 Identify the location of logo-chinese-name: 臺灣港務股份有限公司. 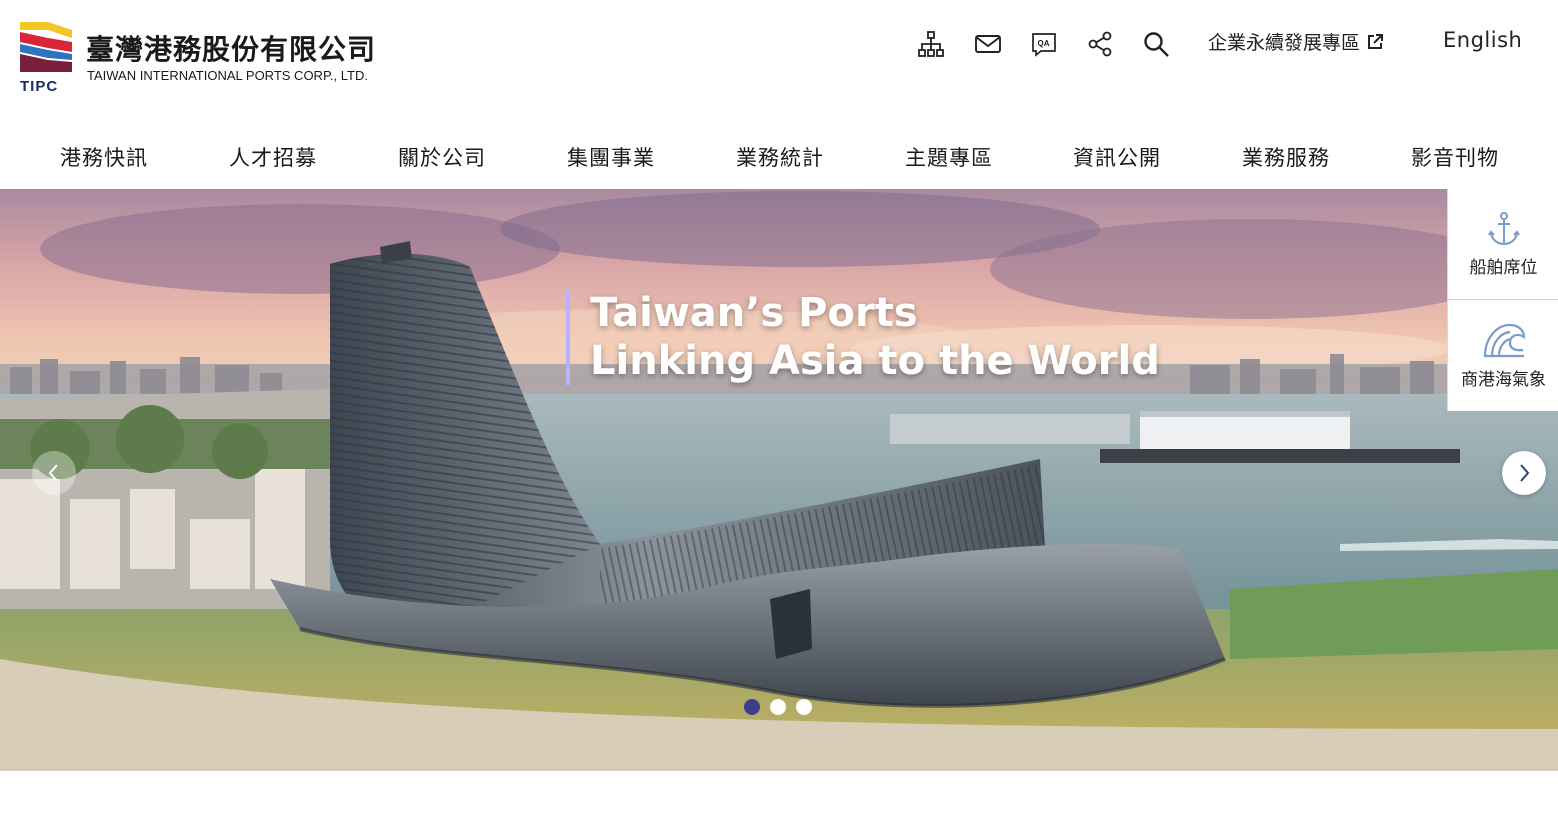
(231, 49).